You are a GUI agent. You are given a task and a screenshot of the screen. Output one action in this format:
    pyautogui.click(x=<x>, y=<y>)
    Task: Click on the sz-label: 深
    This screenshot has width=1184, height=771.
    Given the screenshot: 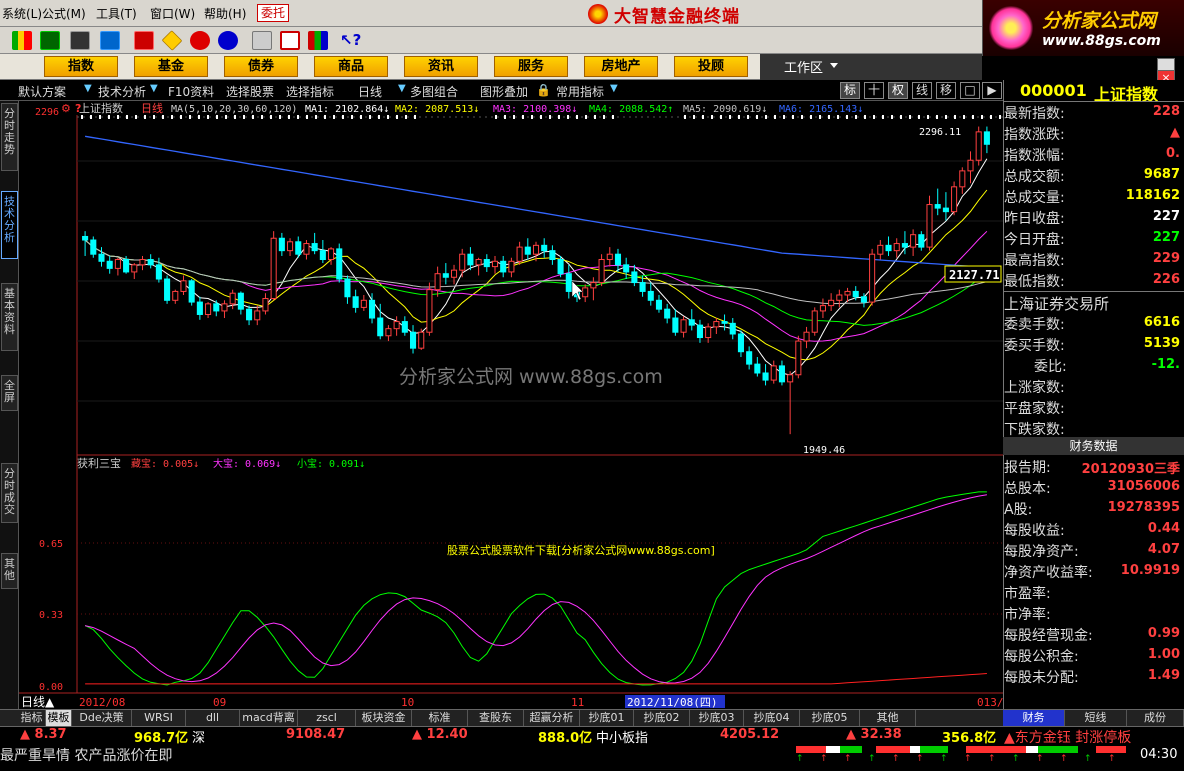 What is the action you would take?
    pyautogui.click(x=198, y=736)
    